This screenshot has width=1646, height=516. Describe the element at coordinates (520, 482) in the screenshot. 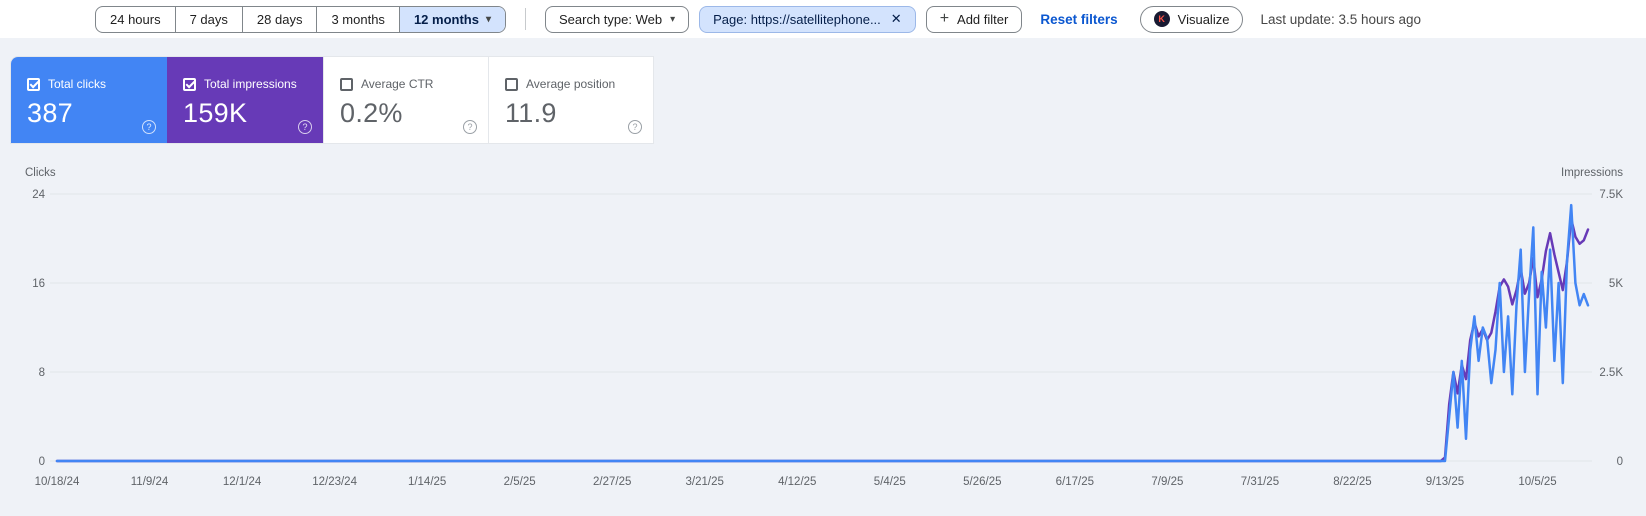

I see `x-axis-tick-label: 2/5/25` at that location.